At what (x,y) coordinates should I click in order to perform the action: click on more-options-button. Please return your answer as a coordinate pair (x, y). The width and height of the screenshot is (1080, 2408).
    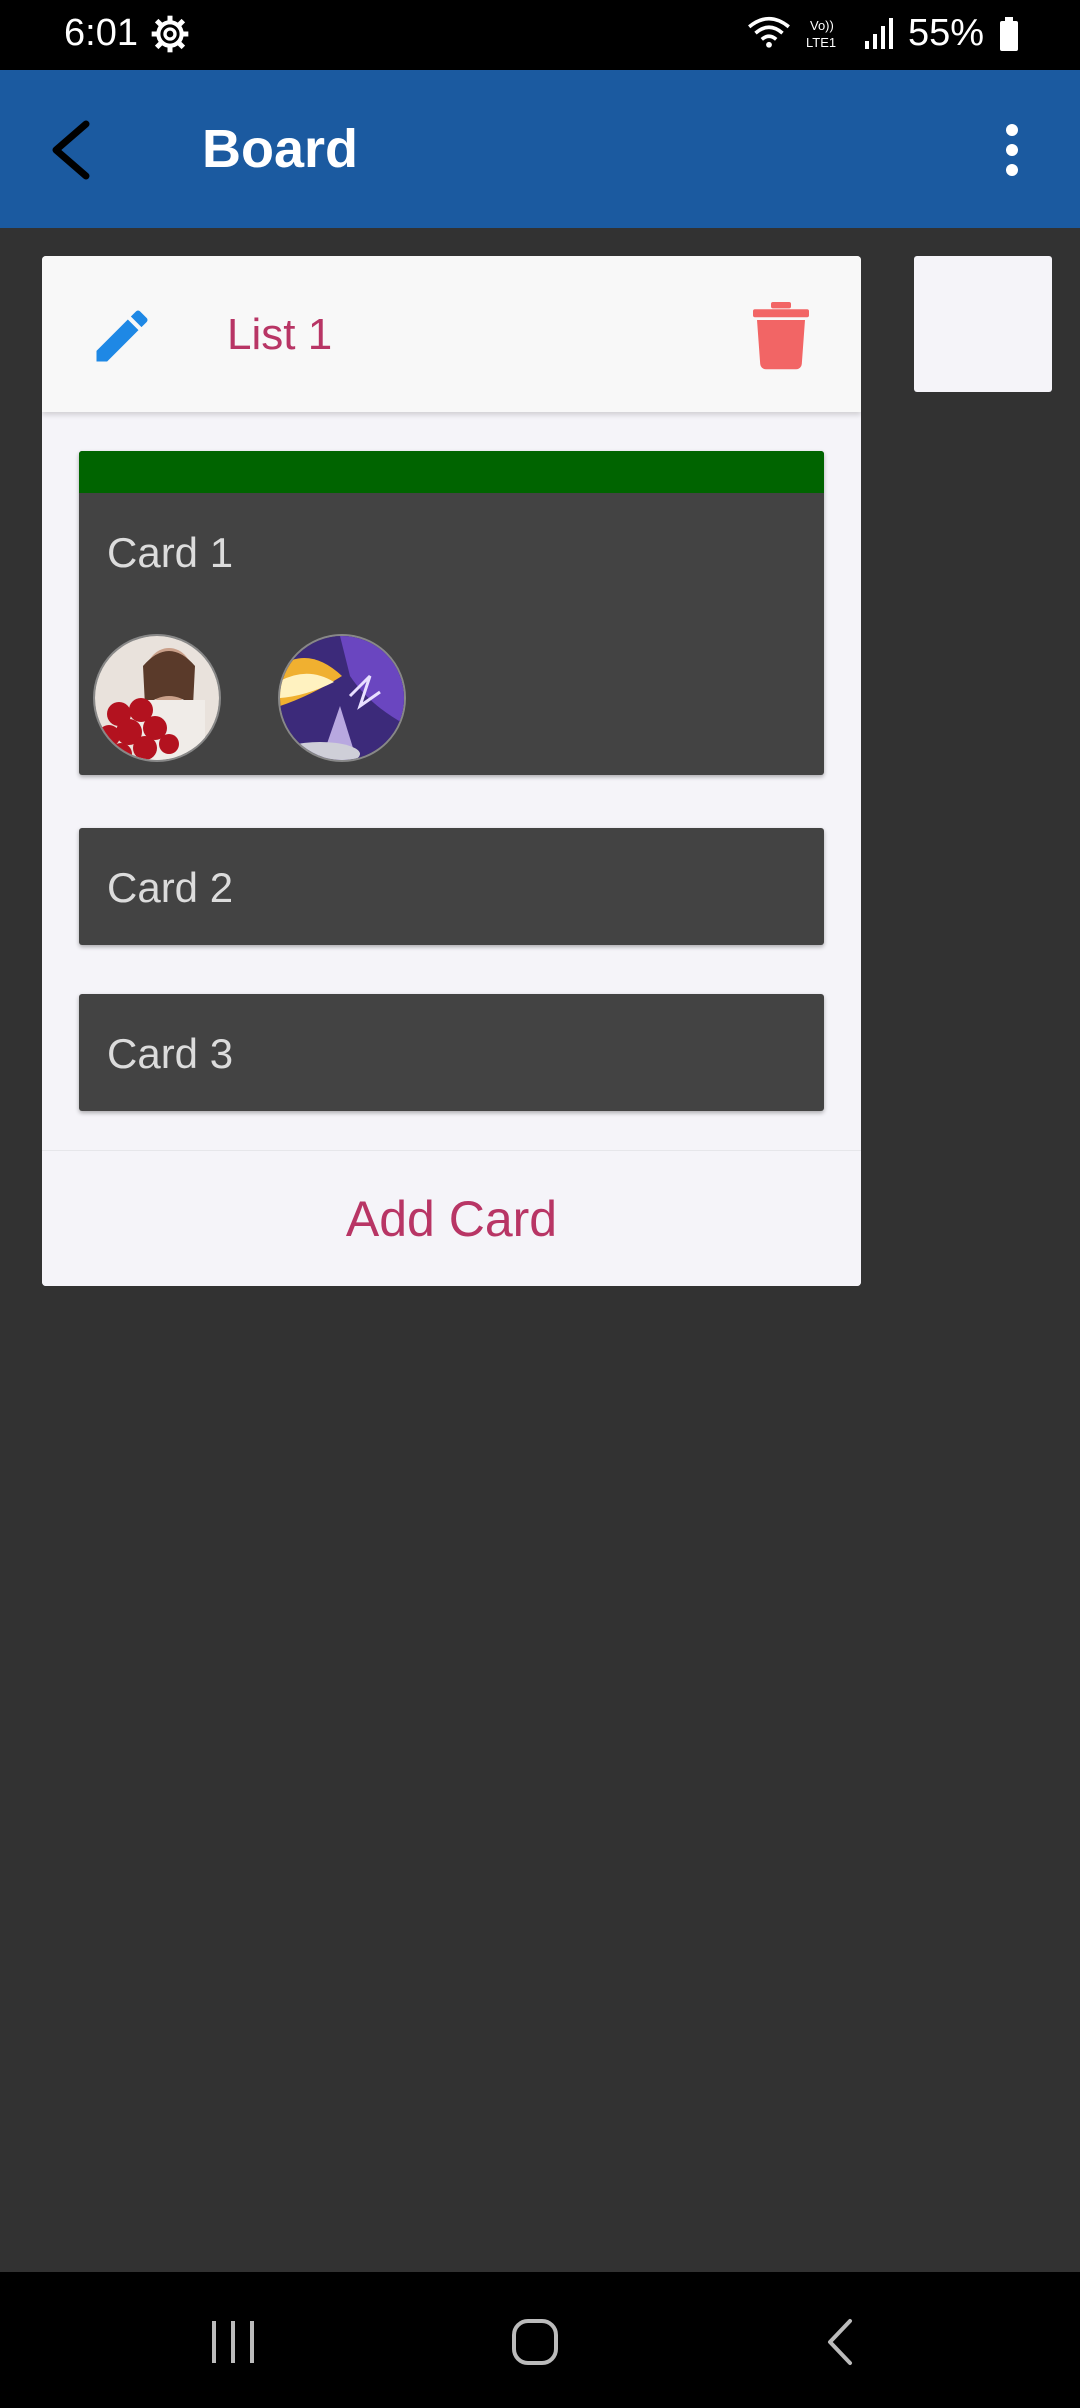
    Looking at the image, I should click on (1012, 150).